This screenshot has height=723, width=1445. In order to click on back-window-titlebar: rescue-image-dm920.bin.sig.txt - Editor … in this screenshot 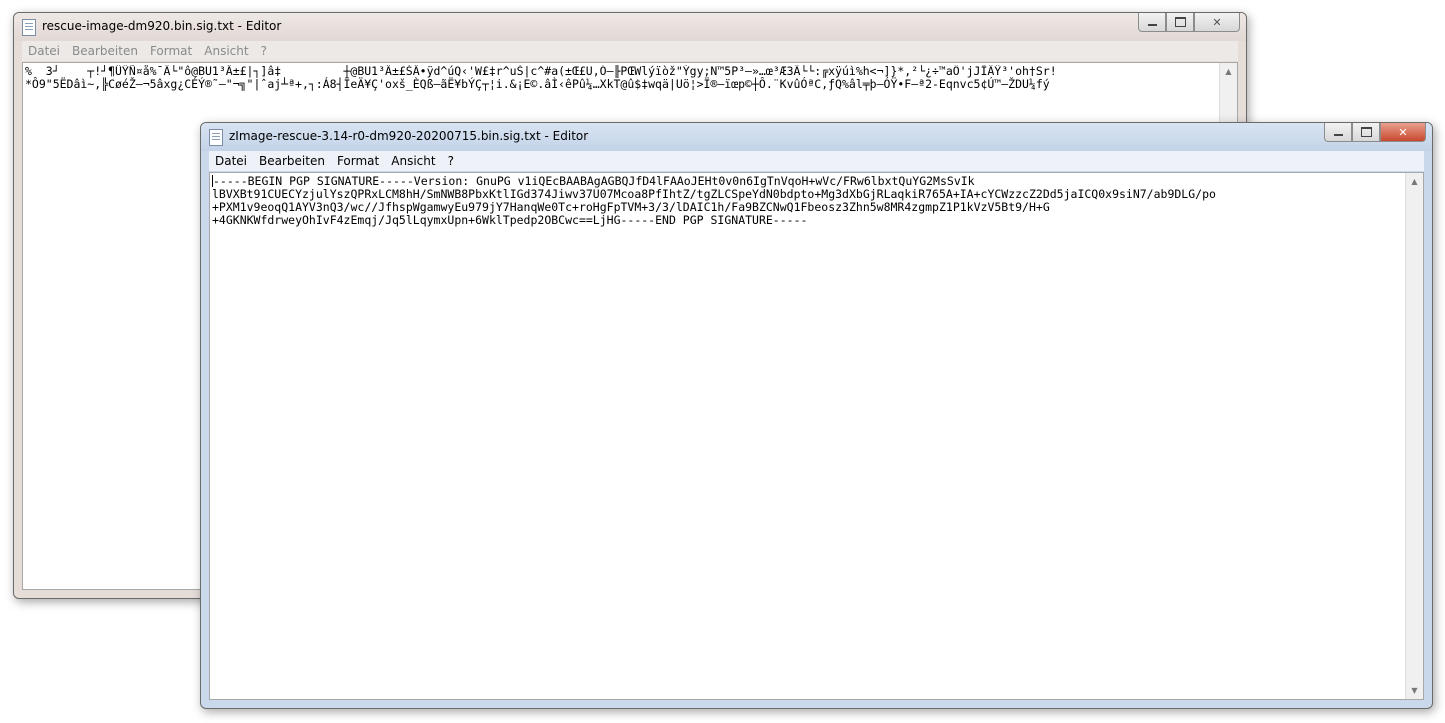, I will do `click(630, 27)`.